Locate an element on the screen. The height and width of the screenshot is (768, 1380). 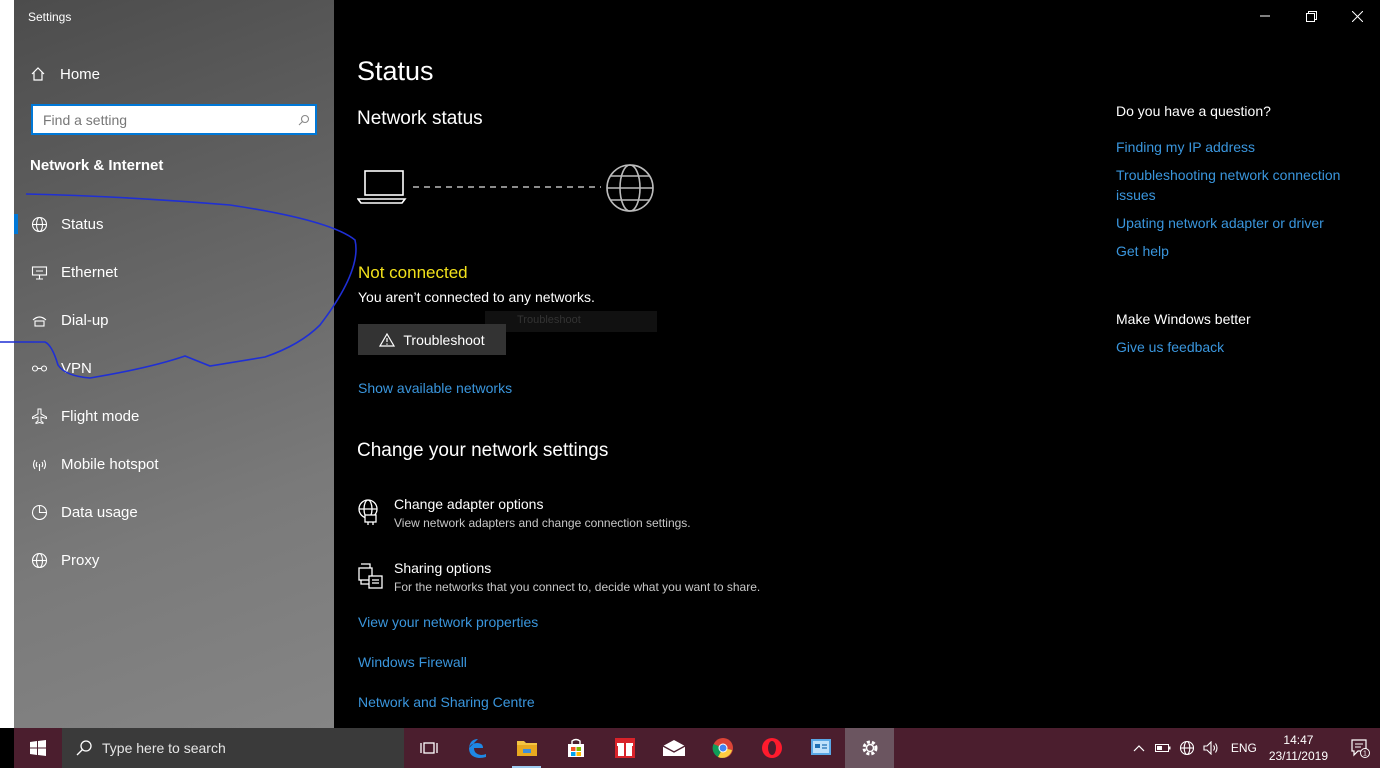
settings-gear-icon is located at coordinates (869, 748).